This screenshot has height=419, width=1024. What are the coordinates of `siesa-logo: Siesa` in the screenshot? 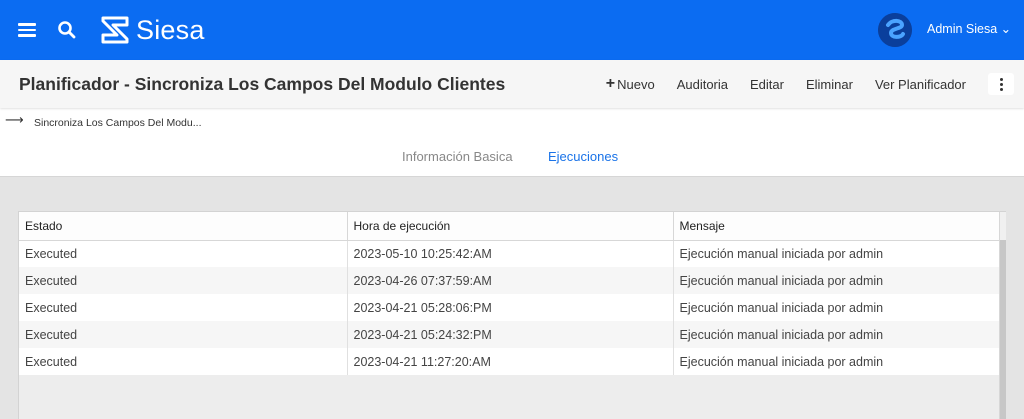 It's located at (152, 30).